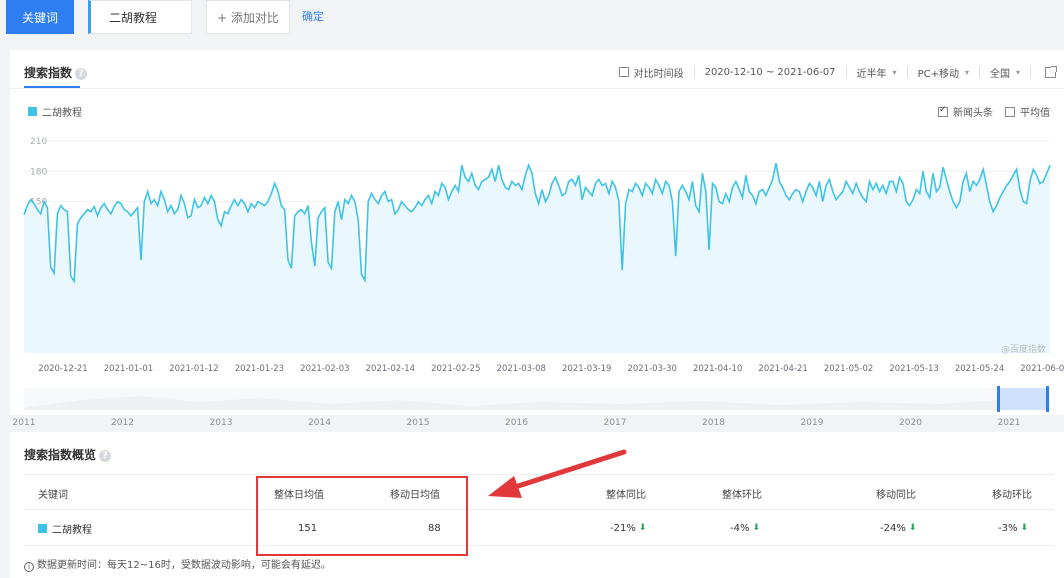 The height and width of the screenshot is (578, 1064). What do you see at coordinates (896, 495) in the screenshot?
I see `header-mobile-yoy: 移动同比` at bounding box center [896, 495].